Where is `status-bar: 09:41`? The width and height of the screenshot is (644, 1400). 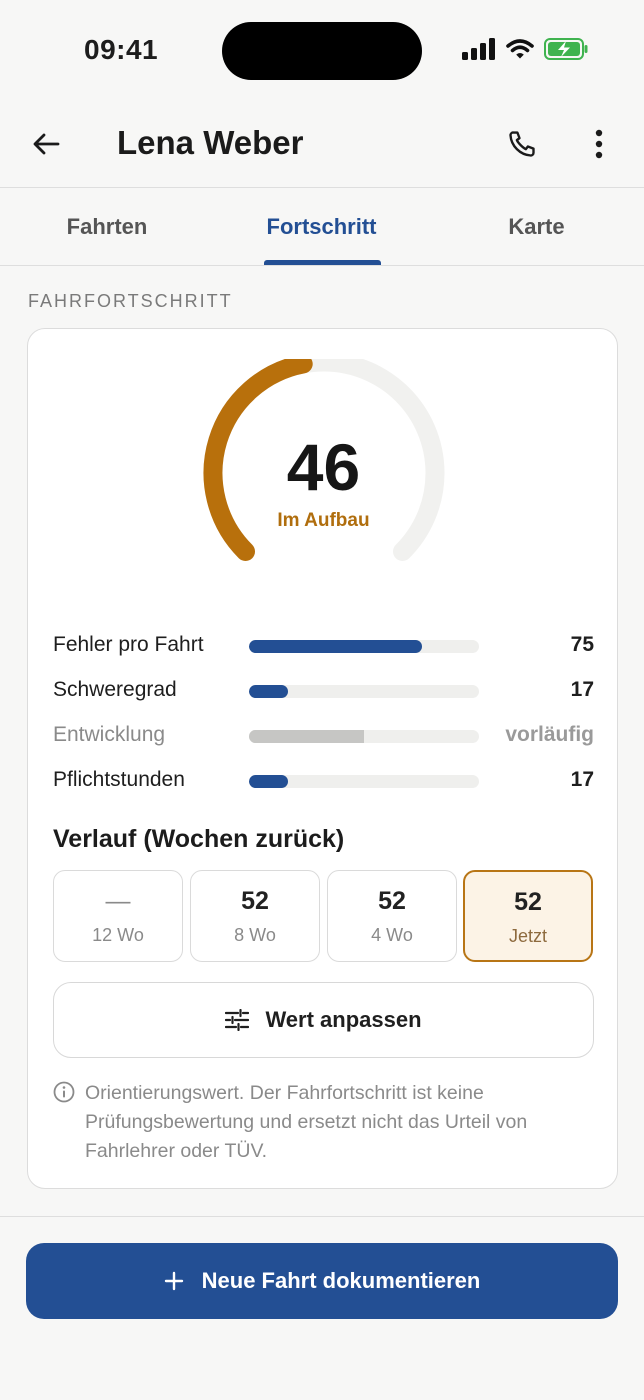
status-bar: 09:41 is located at coordinates (322, 50).